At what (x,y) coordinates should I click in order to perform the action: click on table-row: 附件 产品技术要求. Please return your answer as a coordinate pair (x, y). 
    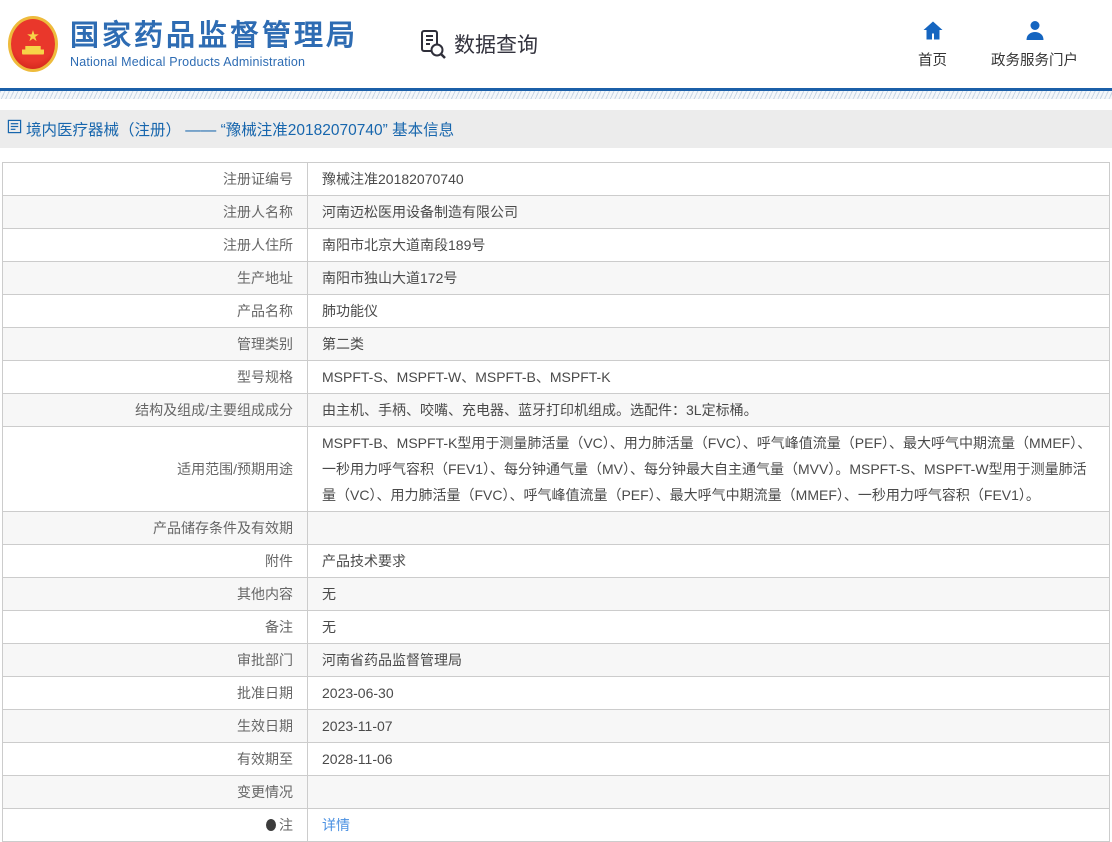
    Looking at the image, I should click on (556, 561).